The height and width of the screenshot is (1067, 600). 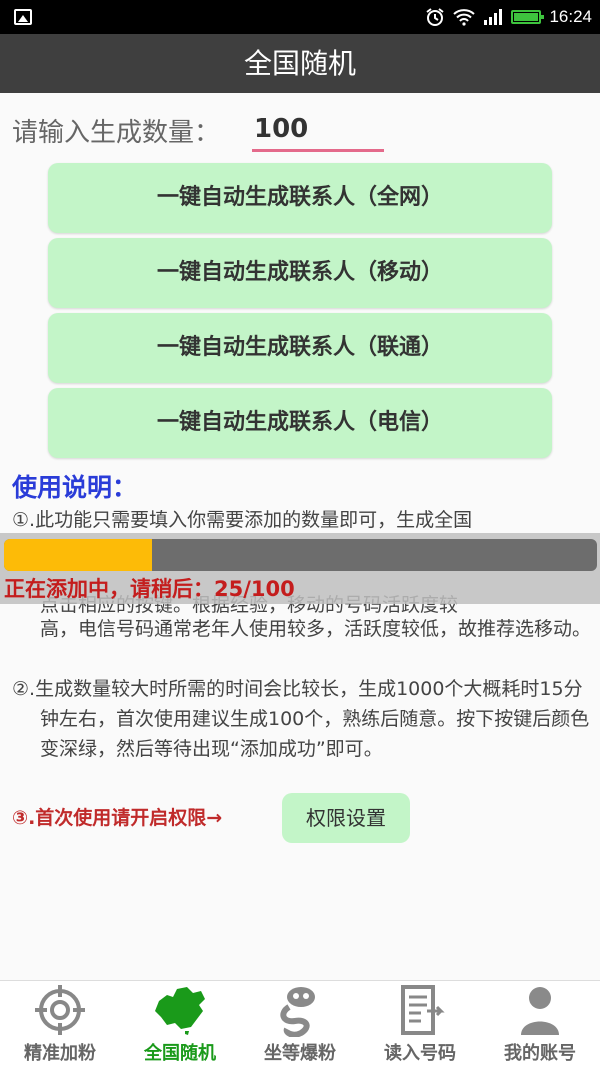 I want to click on generate-telecom-button: 一键自动生成联系人（电信）, so click(x=300, y=423).